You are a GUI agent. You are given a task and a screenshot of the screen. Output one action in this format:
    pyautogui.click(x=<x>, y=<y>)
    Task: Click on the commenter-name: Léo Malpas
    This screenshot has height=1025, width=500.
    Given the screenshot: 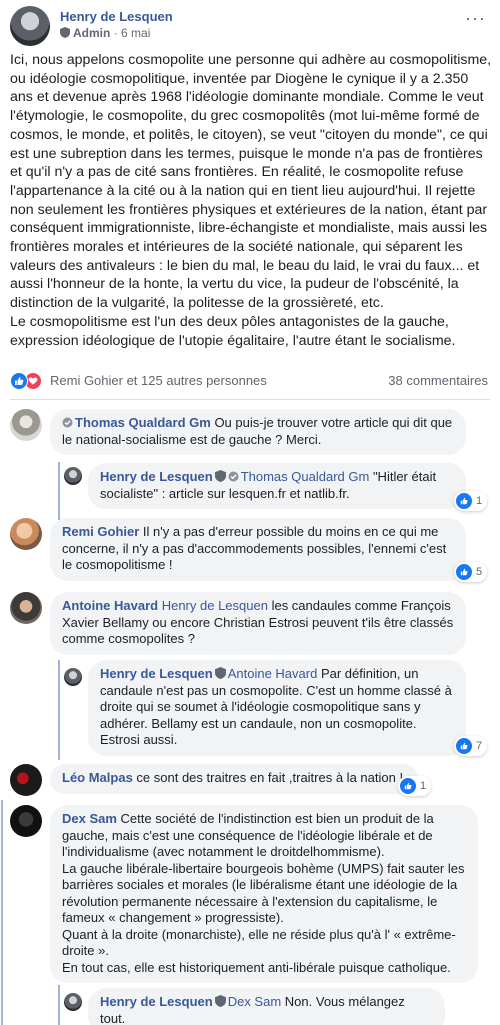 What is the action you would take?
    pyautogui.click(x=97, y=777)
    